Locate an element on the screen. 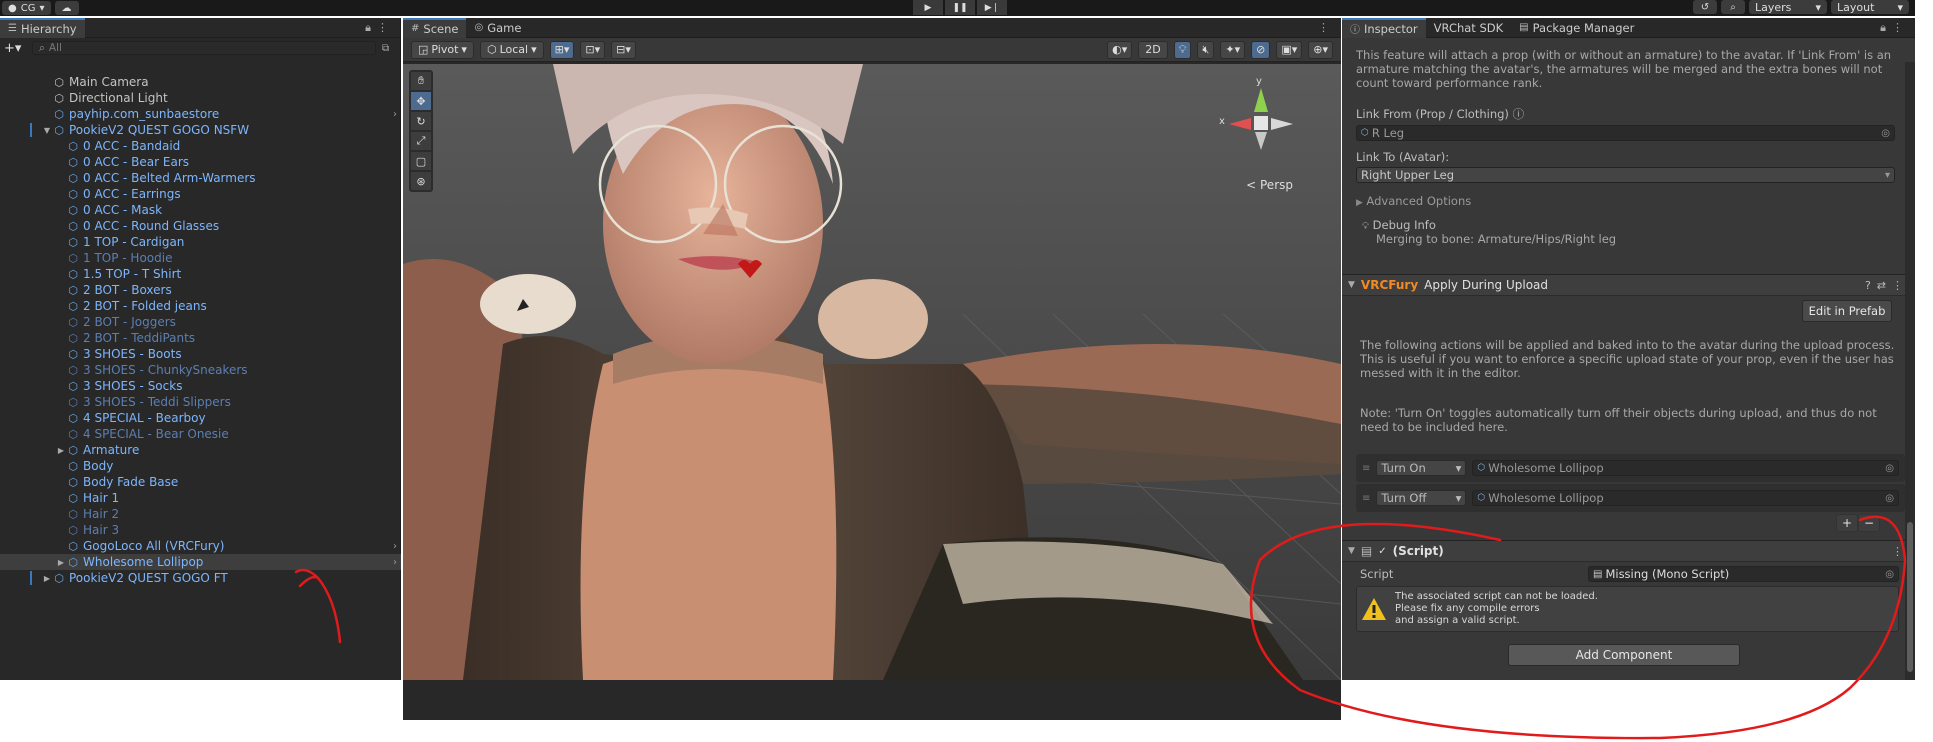 The image size is (1933, 742). script-header: ▼ ▤ ✓ (Script) ⋮ is located at coordinates (1628, 551).